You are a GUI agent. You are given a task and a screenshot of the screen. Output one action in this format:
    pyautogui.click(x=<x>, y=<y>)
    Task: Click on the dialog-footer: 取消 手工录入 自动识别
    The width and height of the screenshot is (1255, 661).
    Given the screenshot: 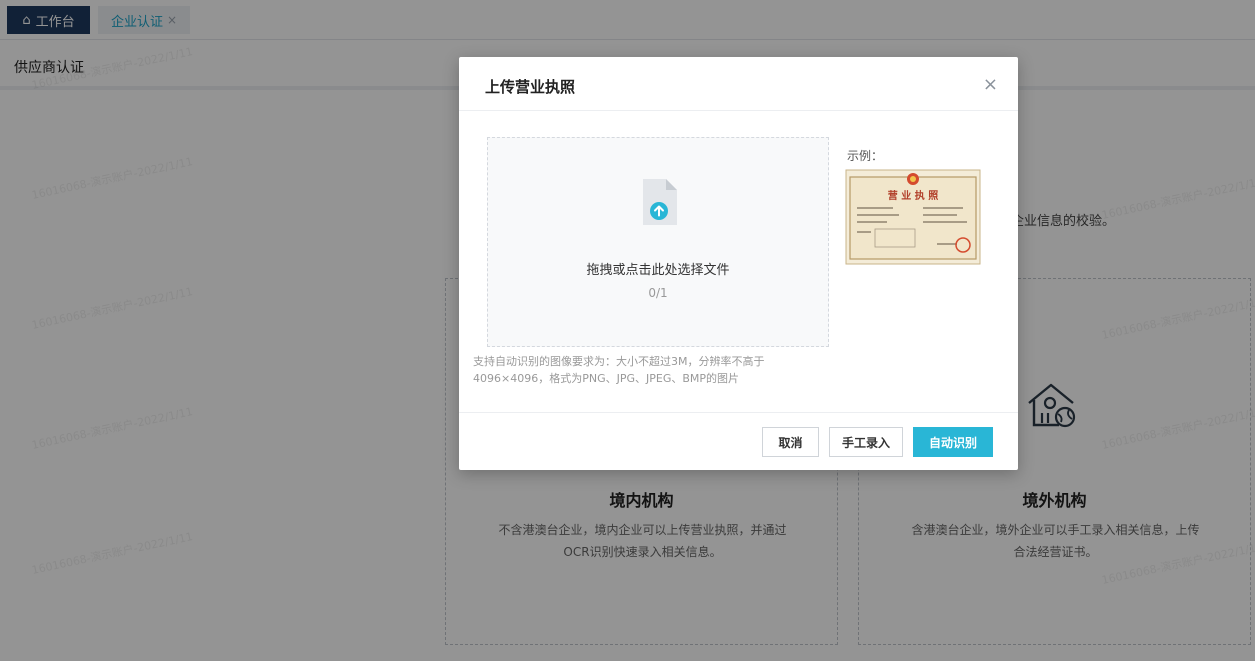 What is the action you would take?
    pyautogui.click(x=738, y=441)
    